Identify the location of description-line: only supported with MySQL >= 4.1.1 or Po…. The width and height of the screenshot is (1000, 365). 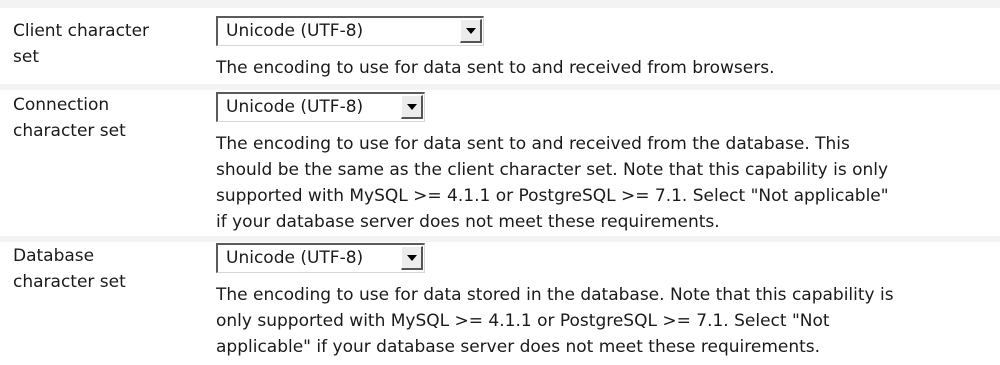
(523, 321).